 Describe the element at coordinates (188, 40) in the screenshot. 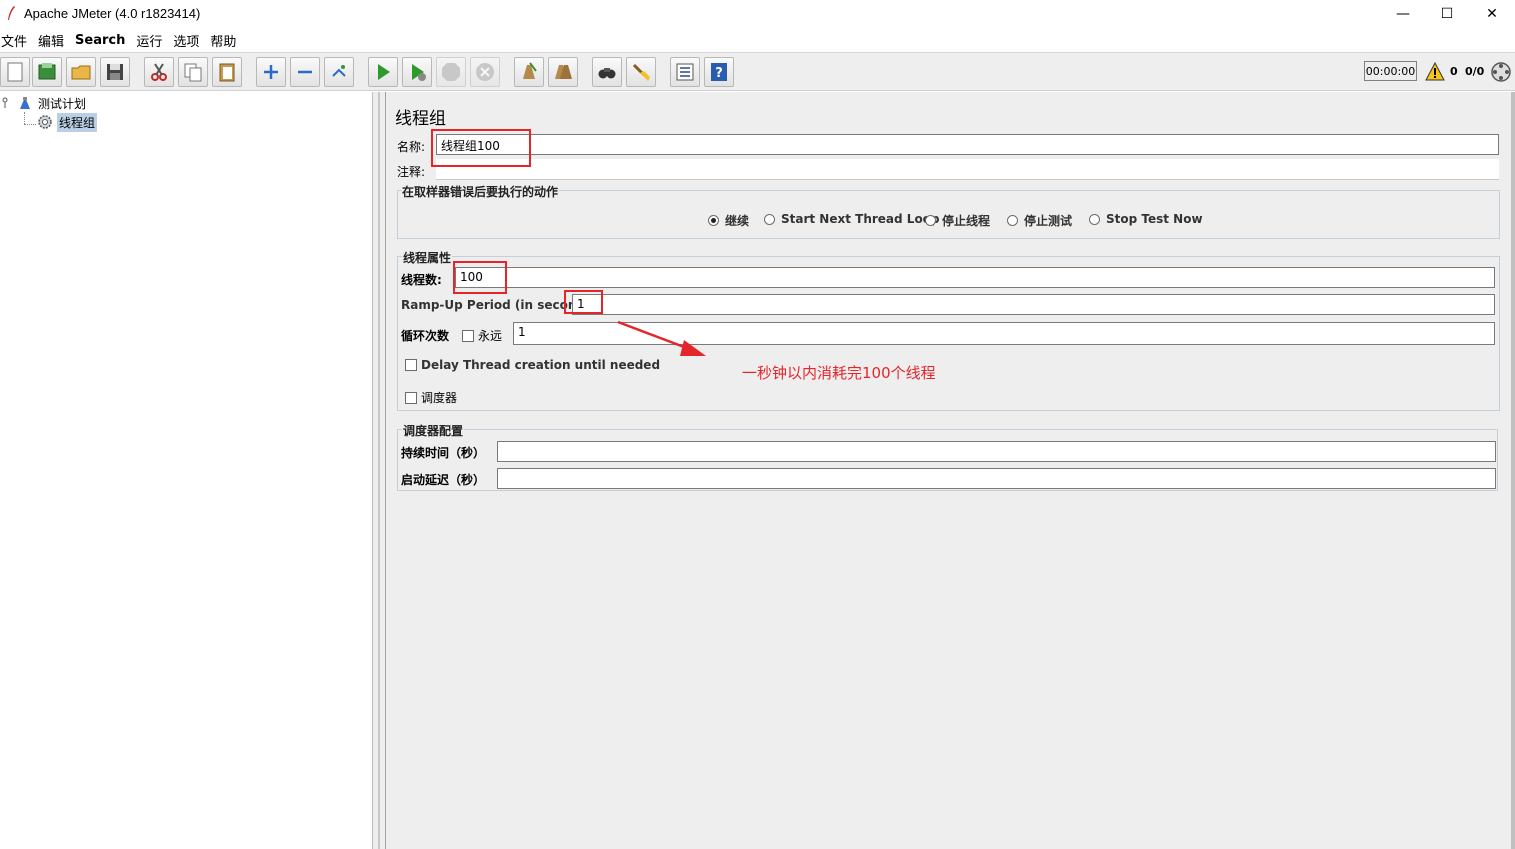

I see `menu-options: 选项` at that location.